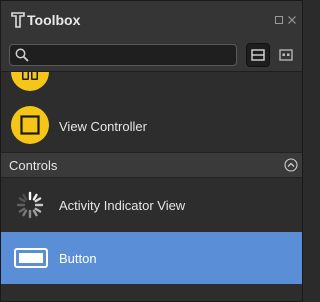 The image size is (320, 302). What do you see at coordinates (122, 205) in the screenshot?
I see `activity-indicator-view-label: Activity Indicator View` at bounding box center [122, 205].